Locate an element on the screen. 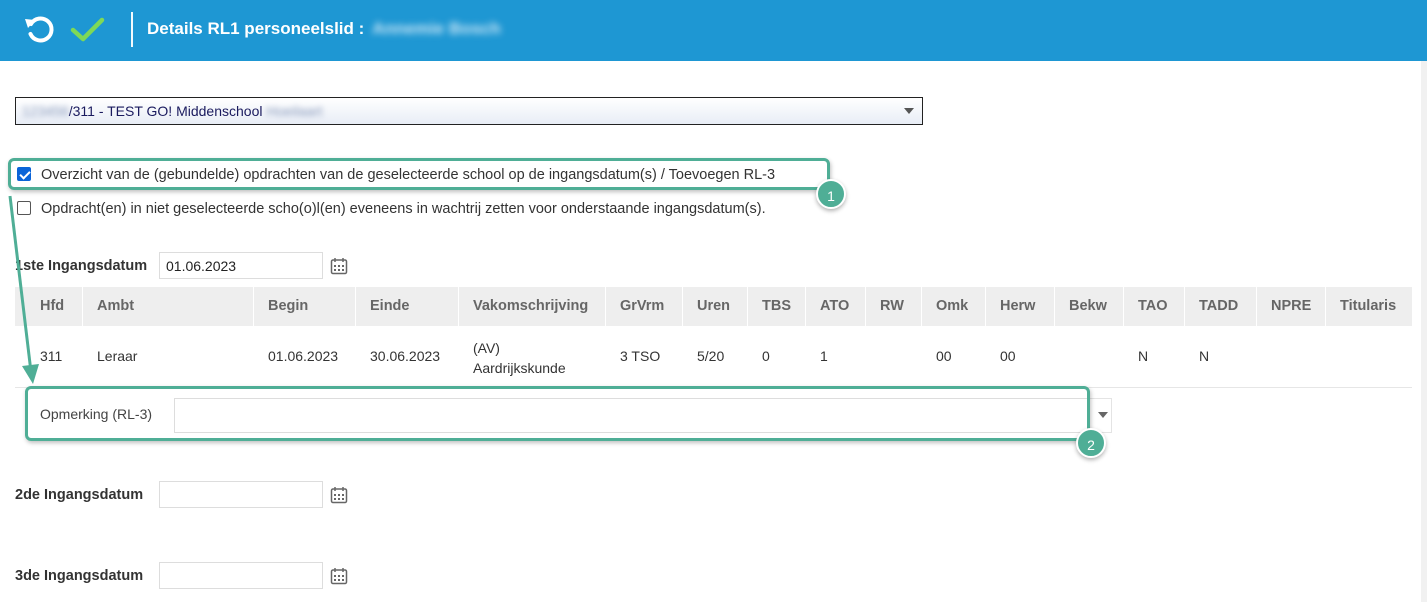 The width and height of the screenshot is (1427, 602). col-tbs: TBS is located at coordinates (776, 306).